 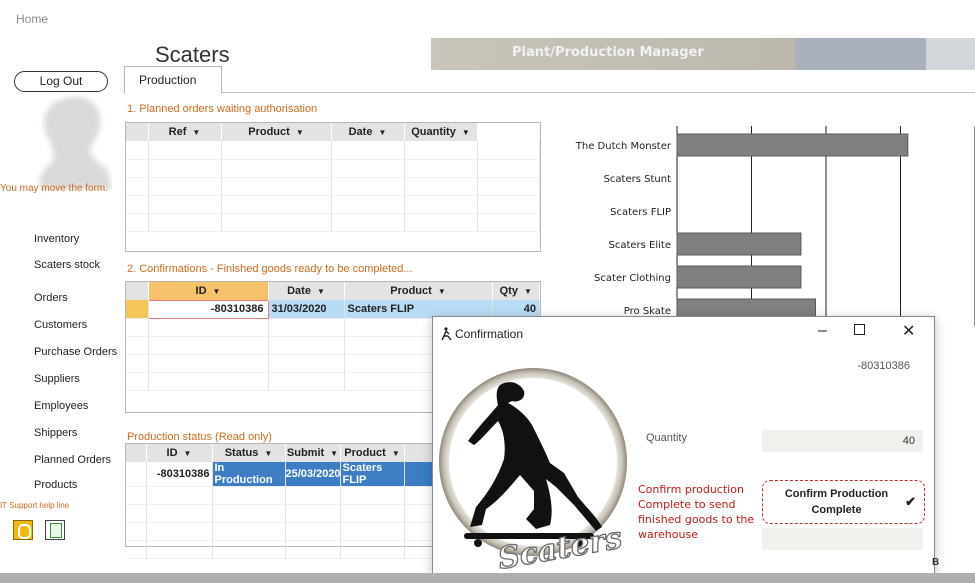 What do you see at coordinates (72, 460) in the screenshot?
I see `sidebar-item-planned-orders: Planned Orders` at bounding box center [72, 460].